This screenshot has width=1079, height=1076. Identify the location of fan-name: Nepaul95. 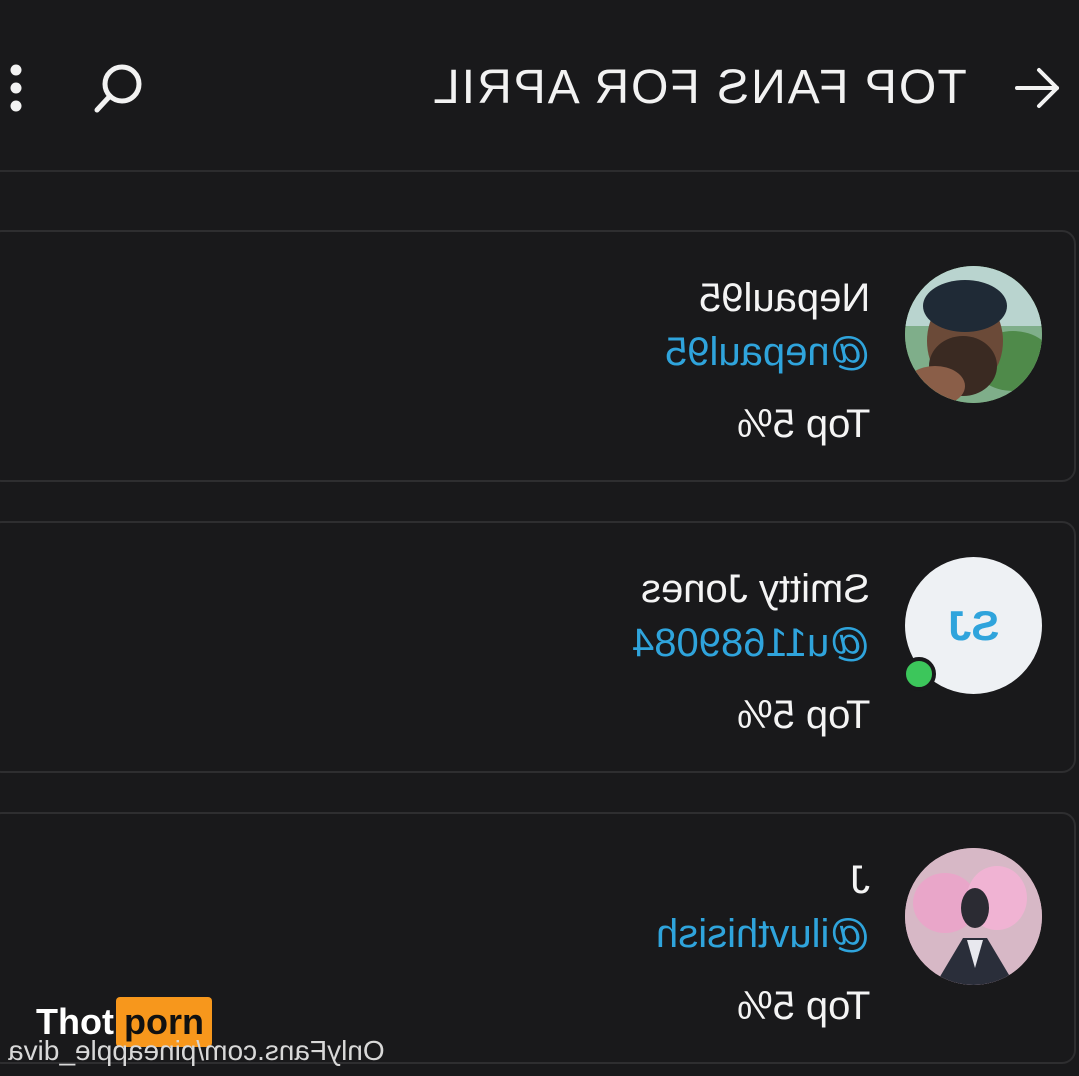
(784, 298).